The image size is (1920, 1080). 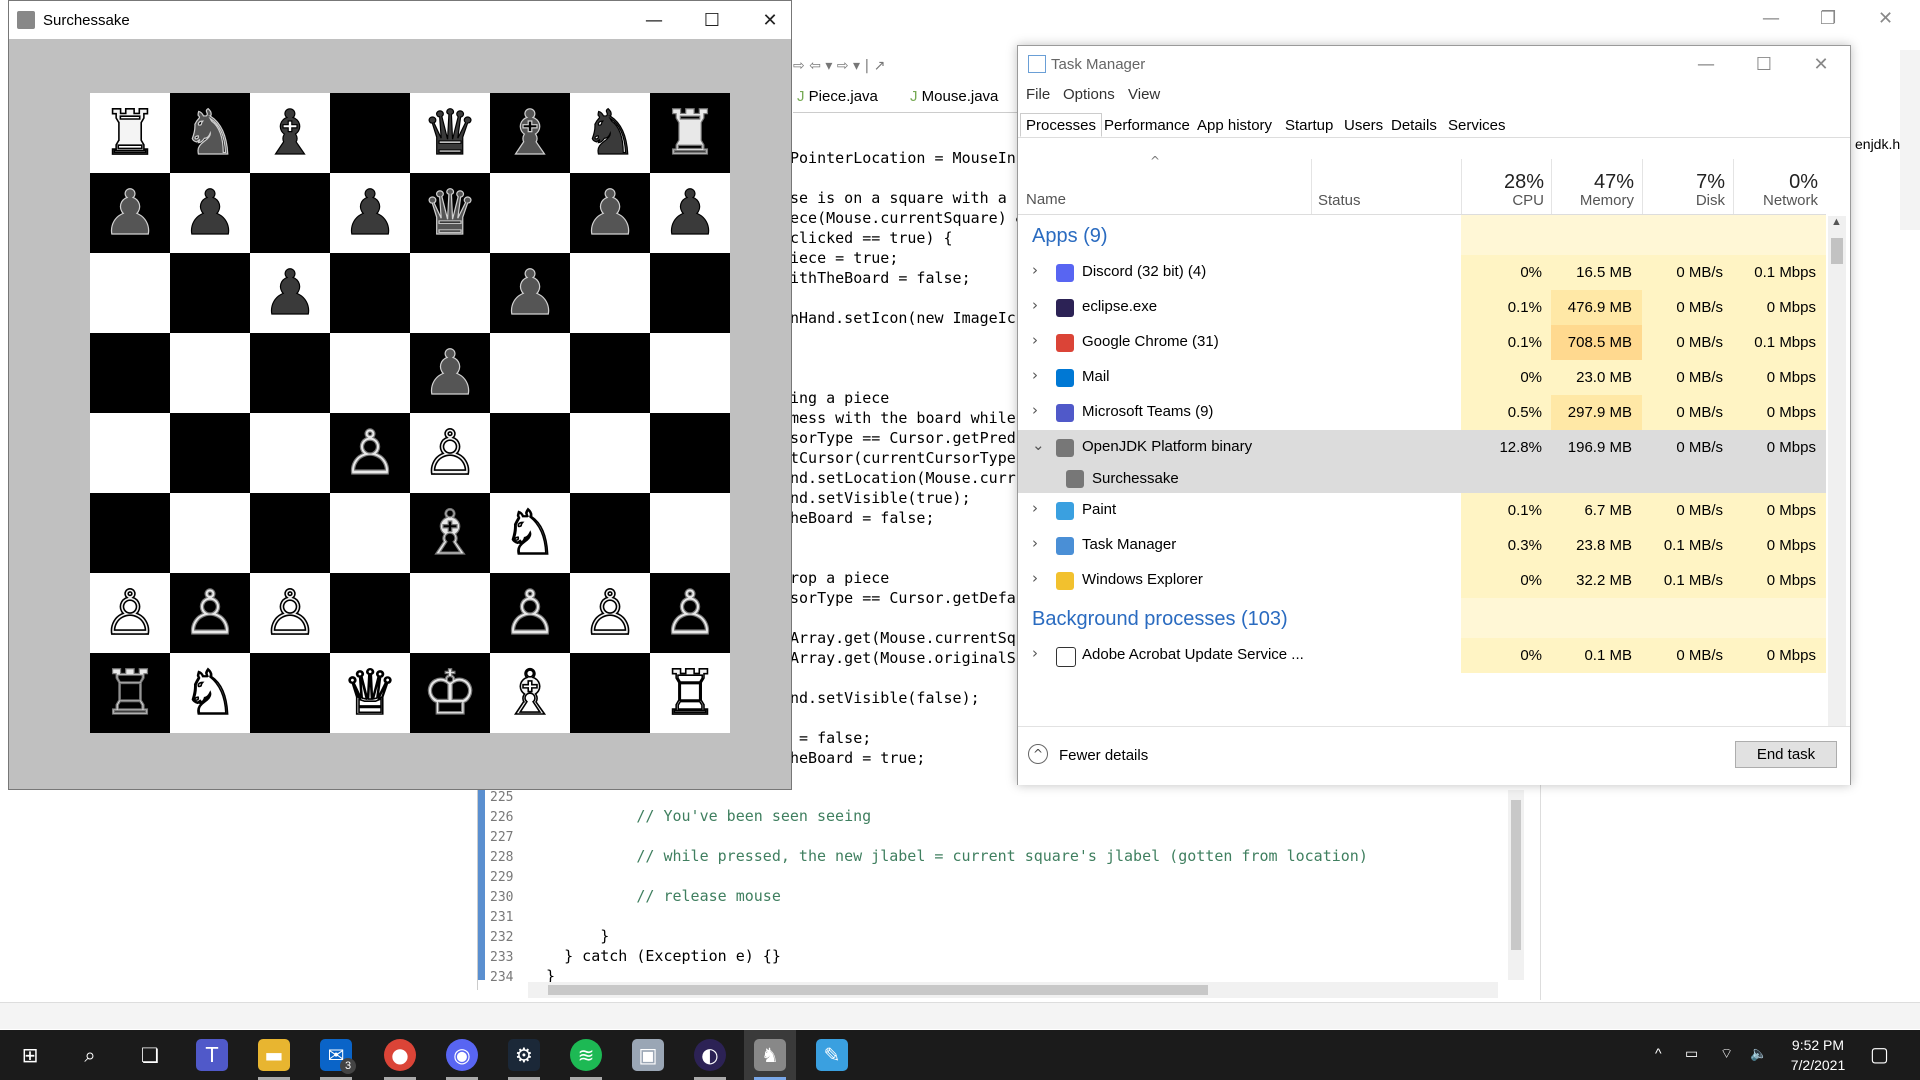 What do you see at coordinates (610, 133) in the screenshot?
I see `board-square: ♞` at bounding box center [610, 133].